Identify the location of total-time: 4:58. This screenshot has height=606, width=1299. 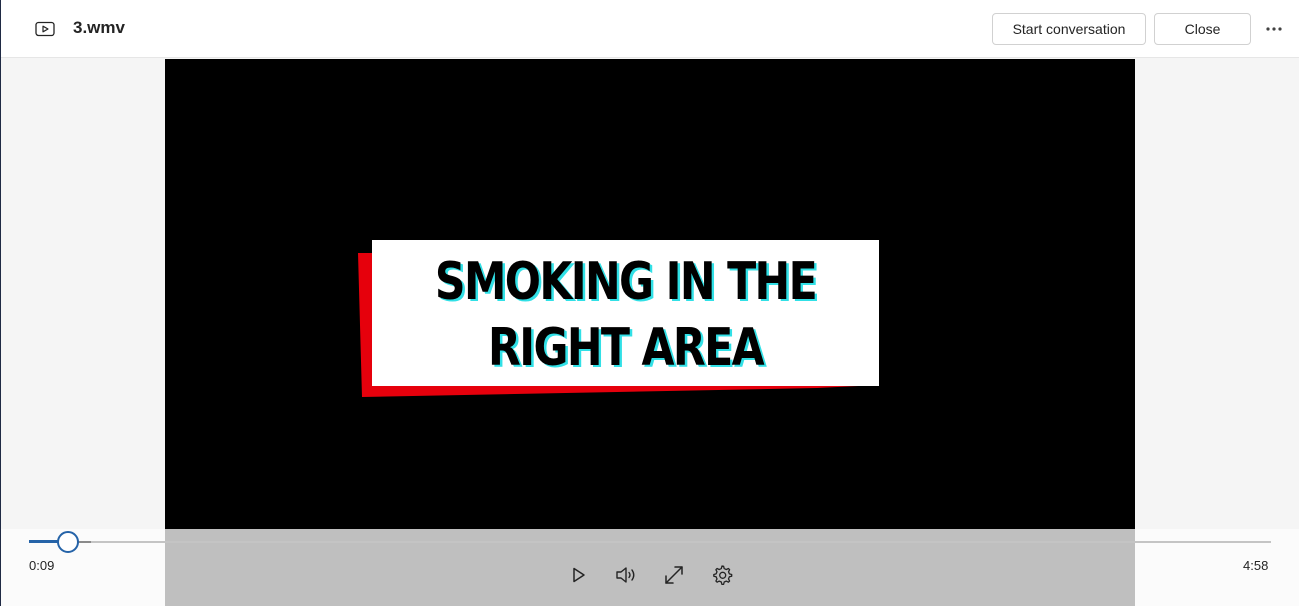
(1256, 565).